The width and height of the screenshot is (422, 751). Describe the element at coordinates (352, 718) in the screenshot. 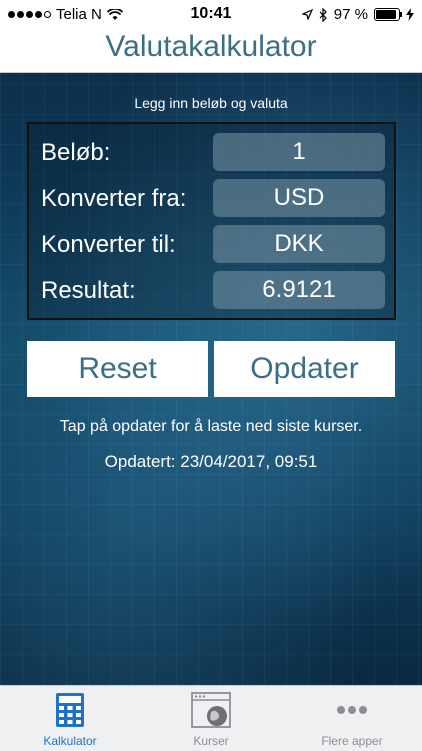

I see `tab-flere-apper: Flere apper` at that location.